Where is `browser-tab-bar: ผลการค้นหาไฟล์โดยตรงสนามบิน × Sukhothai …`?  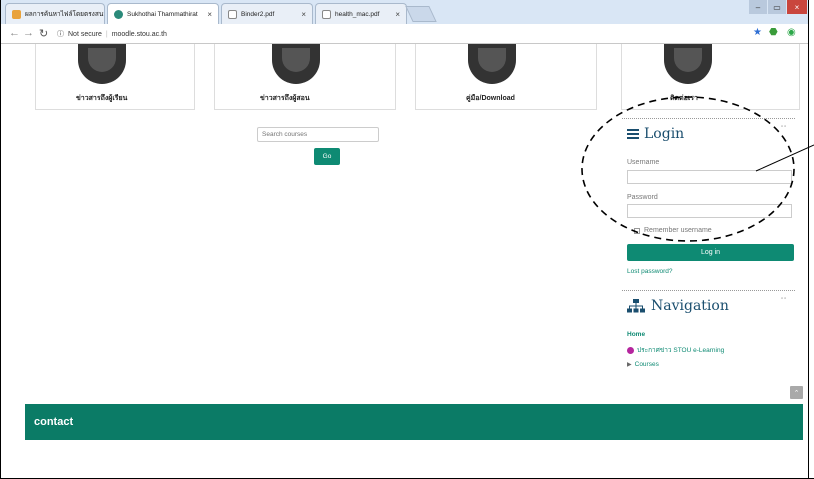 browser-tab-bar: ผลการค้นหาไฟล์โดยตรงสนามบิน × Sukhothai … is located at coordinates (404, 12).